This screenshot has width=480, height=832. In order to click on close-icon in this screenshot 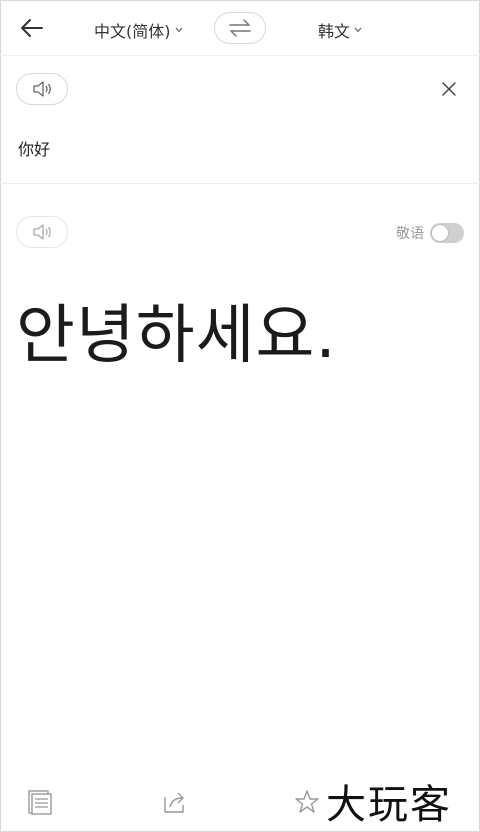, I will do `click(449, 89)`.